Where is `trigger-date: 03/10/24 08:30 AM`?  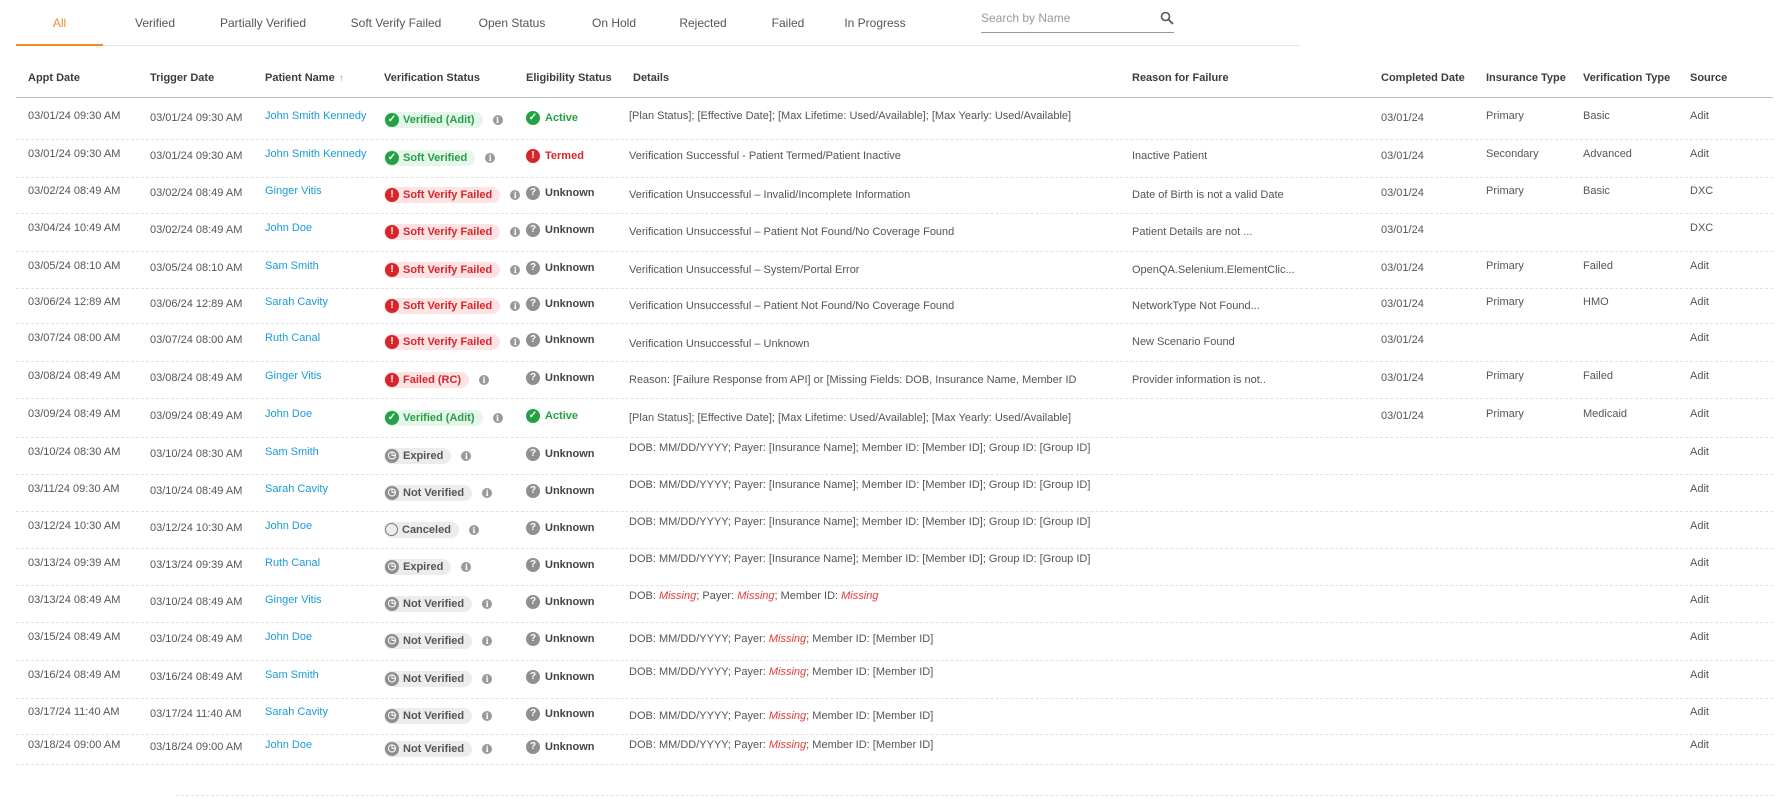
trigger-date: 03/10/24 08:30 AM is located at coordinates (196, 454).